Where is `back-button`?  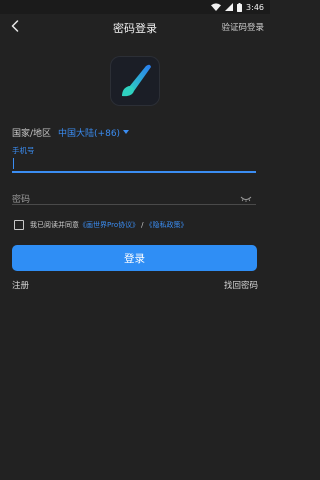 back-button is located at coordinates (15, 26).